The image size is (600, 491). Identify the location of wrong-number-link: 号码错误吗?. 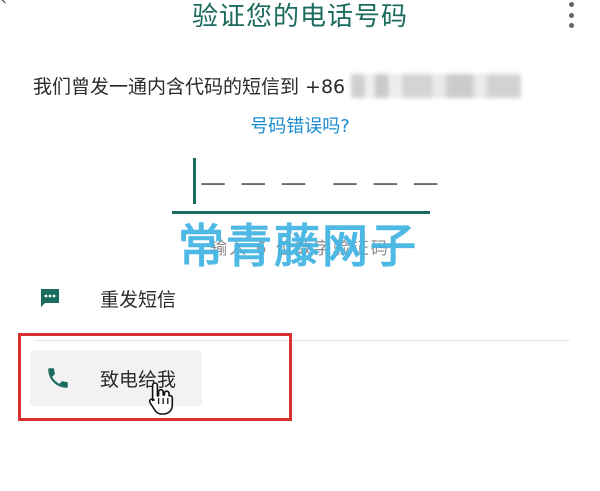
(300, 125).